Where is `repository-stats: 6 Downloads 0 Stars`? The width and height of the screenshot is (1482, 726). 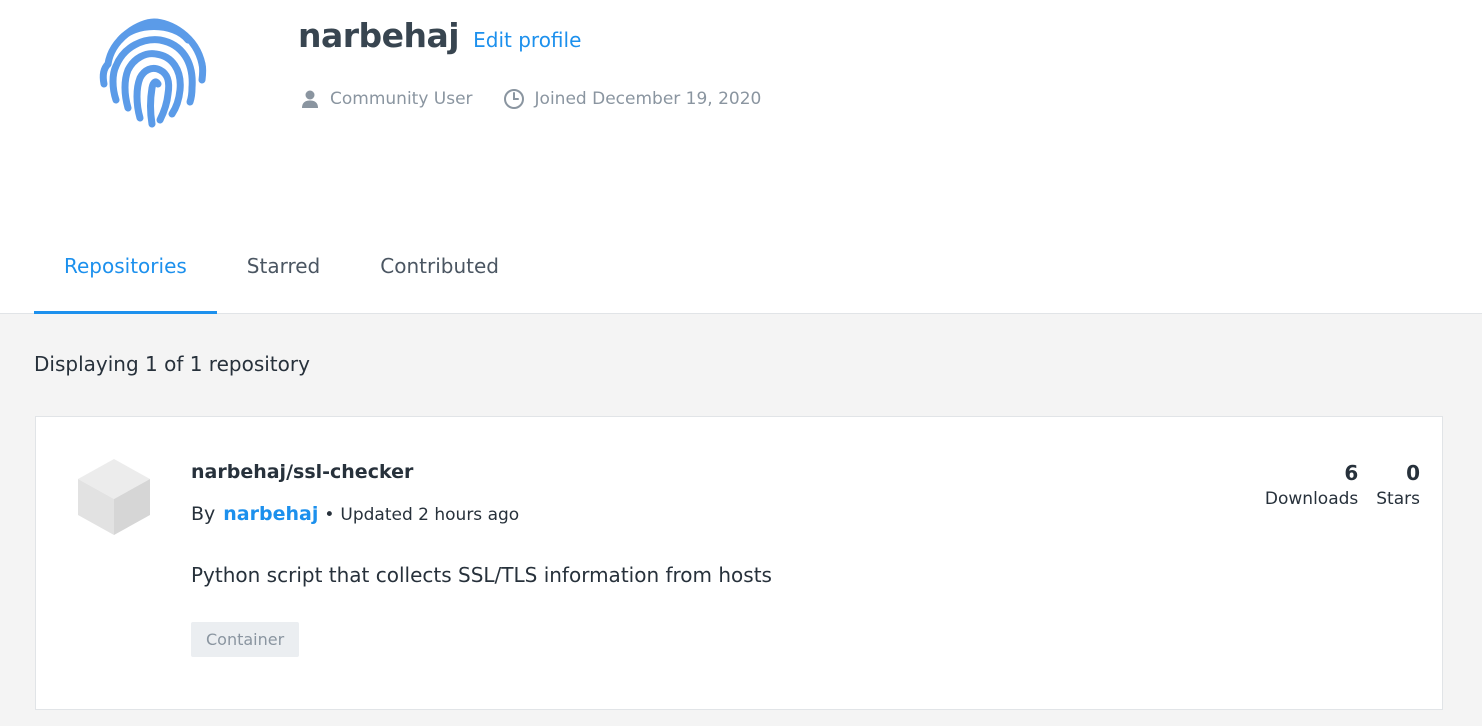 repository-stats: 6 Downloads 0 Stars is located at coordinates (1342, 485).